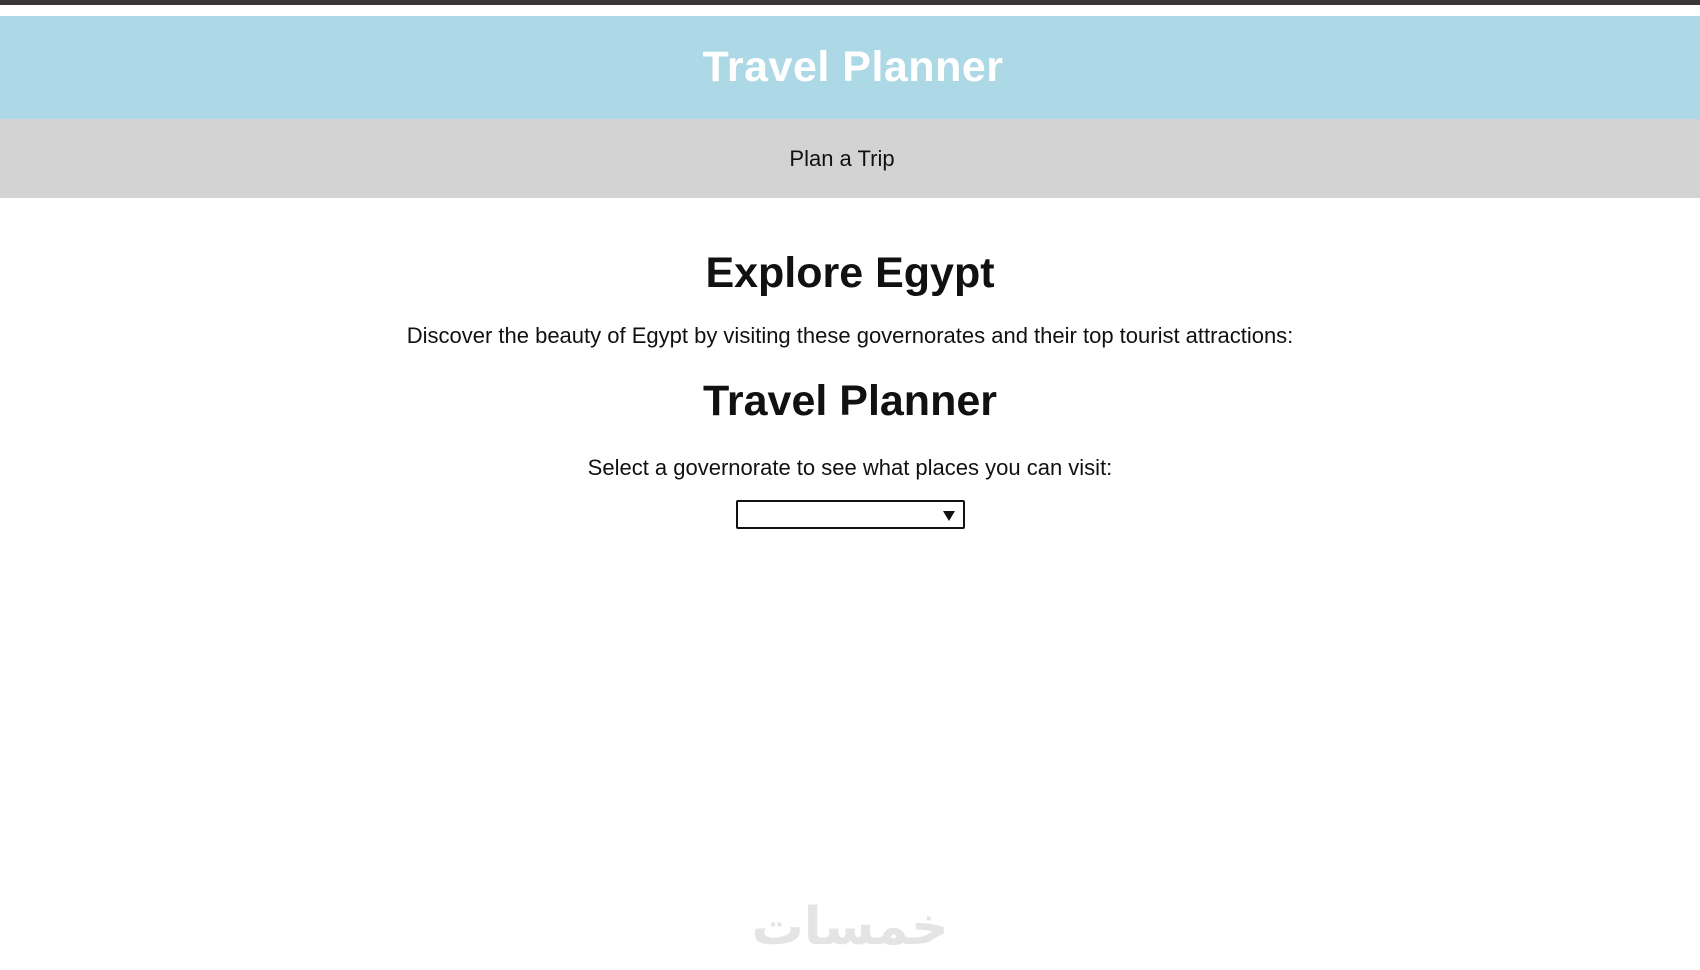  I want to click on chevron-down-icon, so click(948, 516).